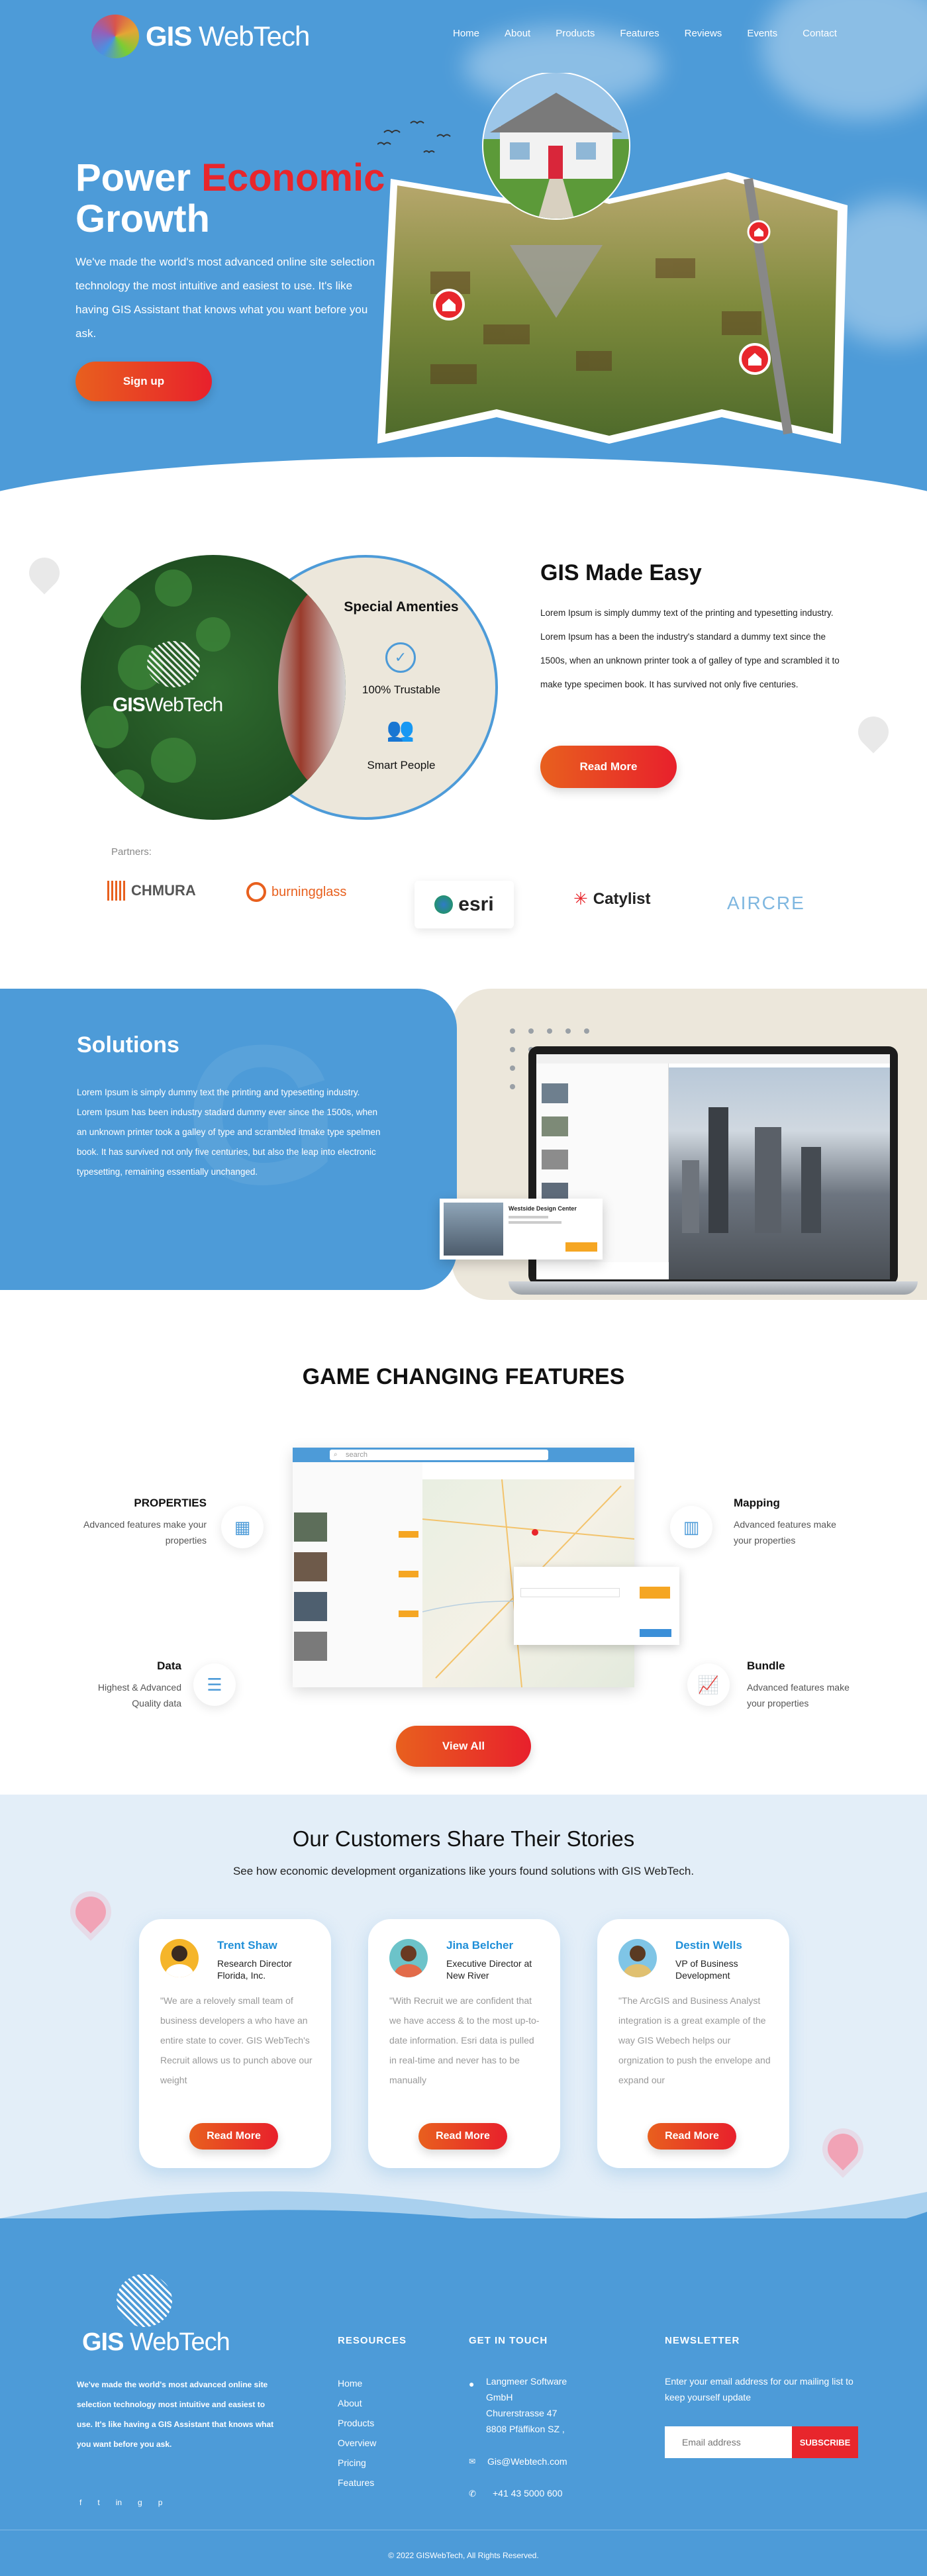 Image resolution: width=927 pixels, height=2576 pixels. What do you see at coordinates (372, 2340) in the screenshot?
I see `resources-heading: RESOURCES` at bounding box center [372, 2340].